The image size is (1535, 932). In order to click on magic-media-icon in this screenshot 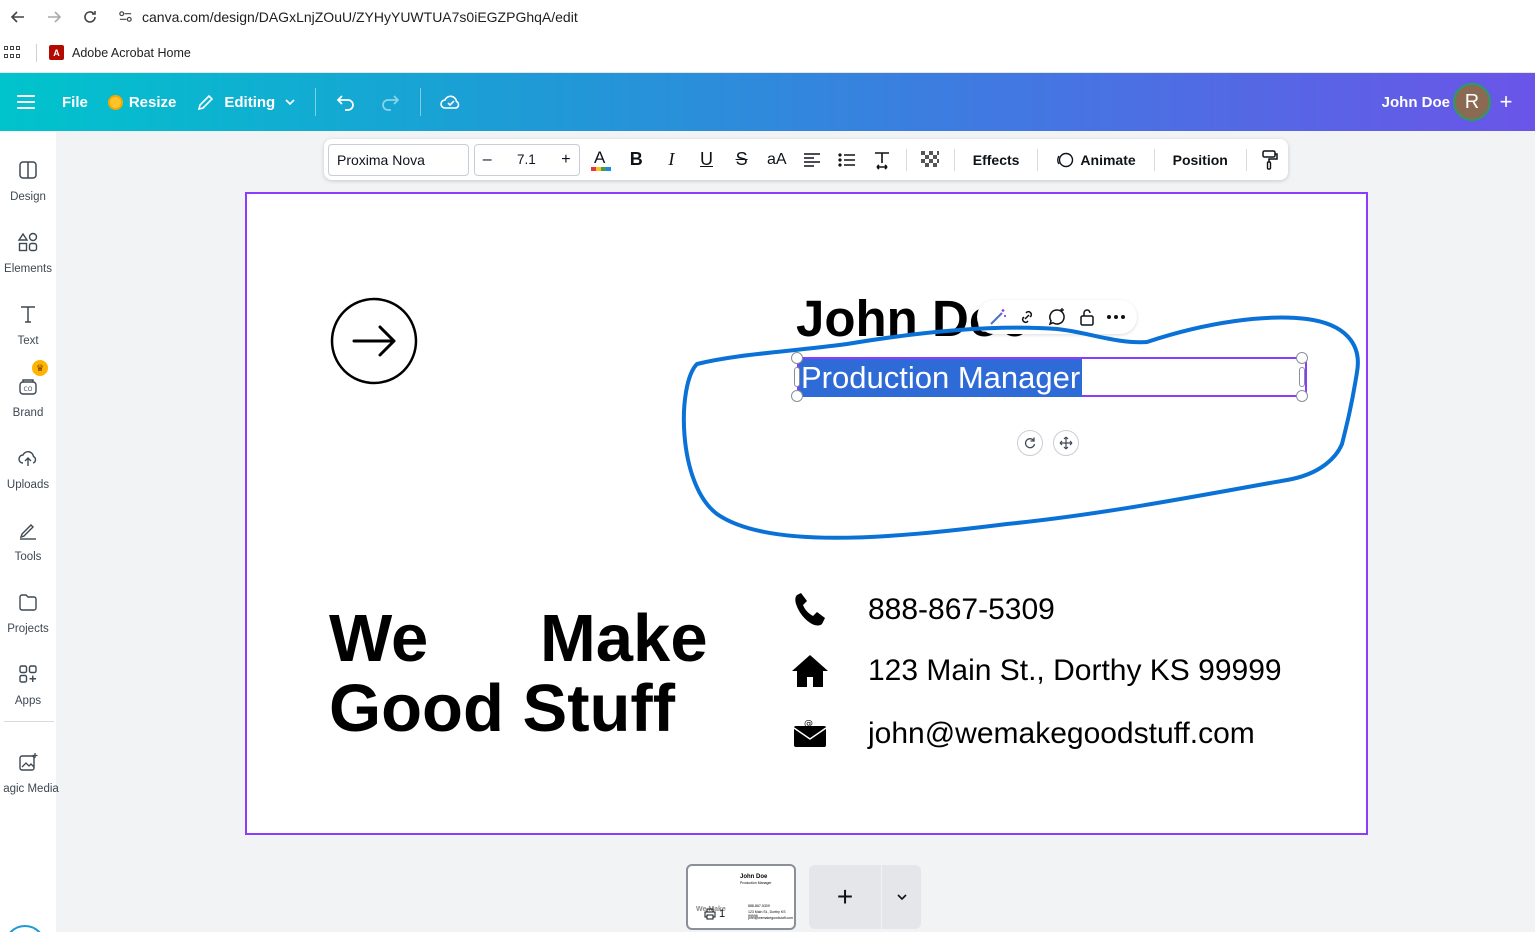, I will do `click(28, 762)`.